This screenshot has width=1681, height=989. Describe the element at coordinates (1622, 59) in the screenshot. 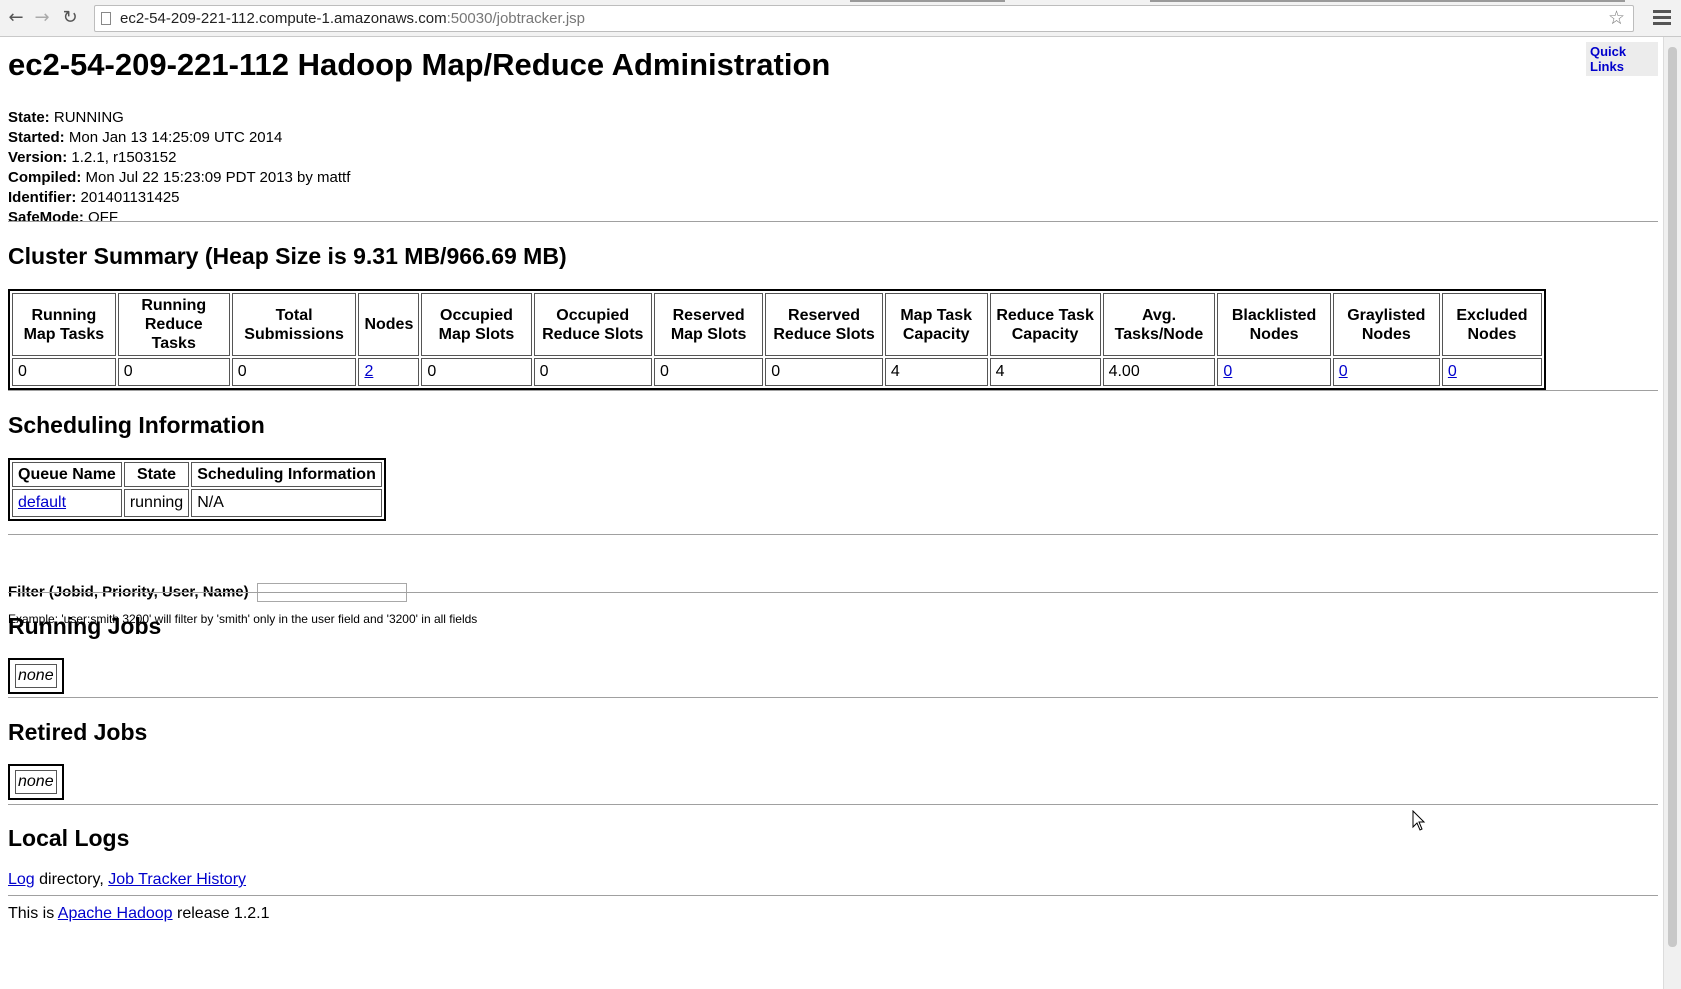

I see `quick-links-link: Quick Links` at that location.